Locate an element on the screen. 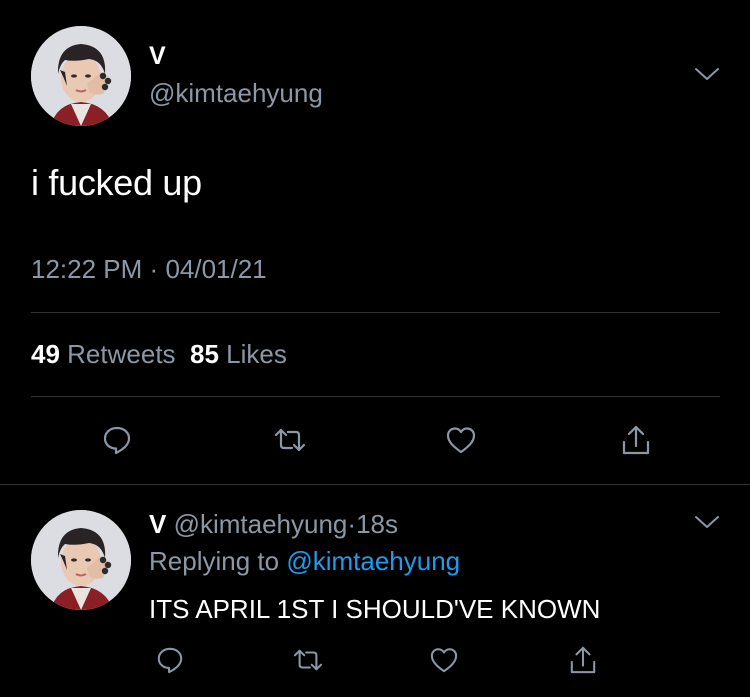 This screenshot has height=697, width=750. likes-count: 85 is located at coordinates (204, 354).